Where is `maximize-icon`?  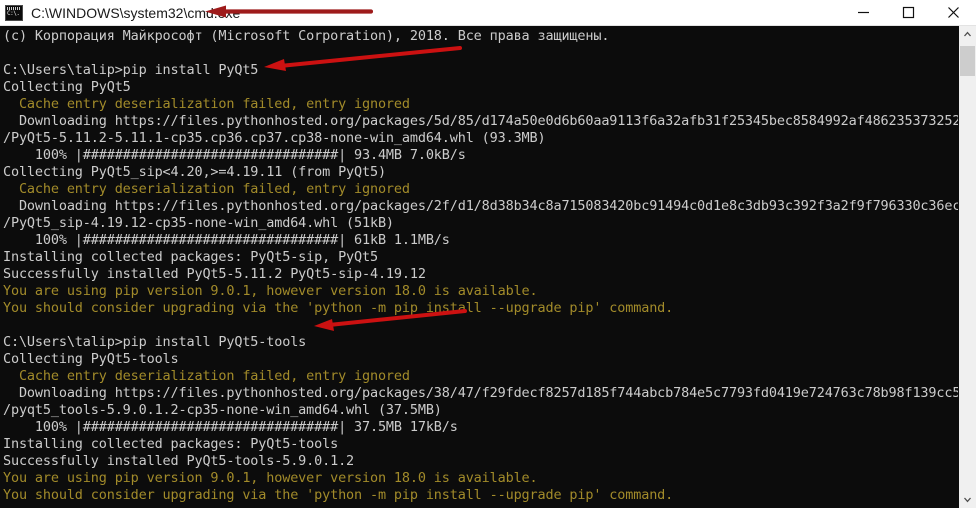
maximize-icon is located at coordinates (908, 13).